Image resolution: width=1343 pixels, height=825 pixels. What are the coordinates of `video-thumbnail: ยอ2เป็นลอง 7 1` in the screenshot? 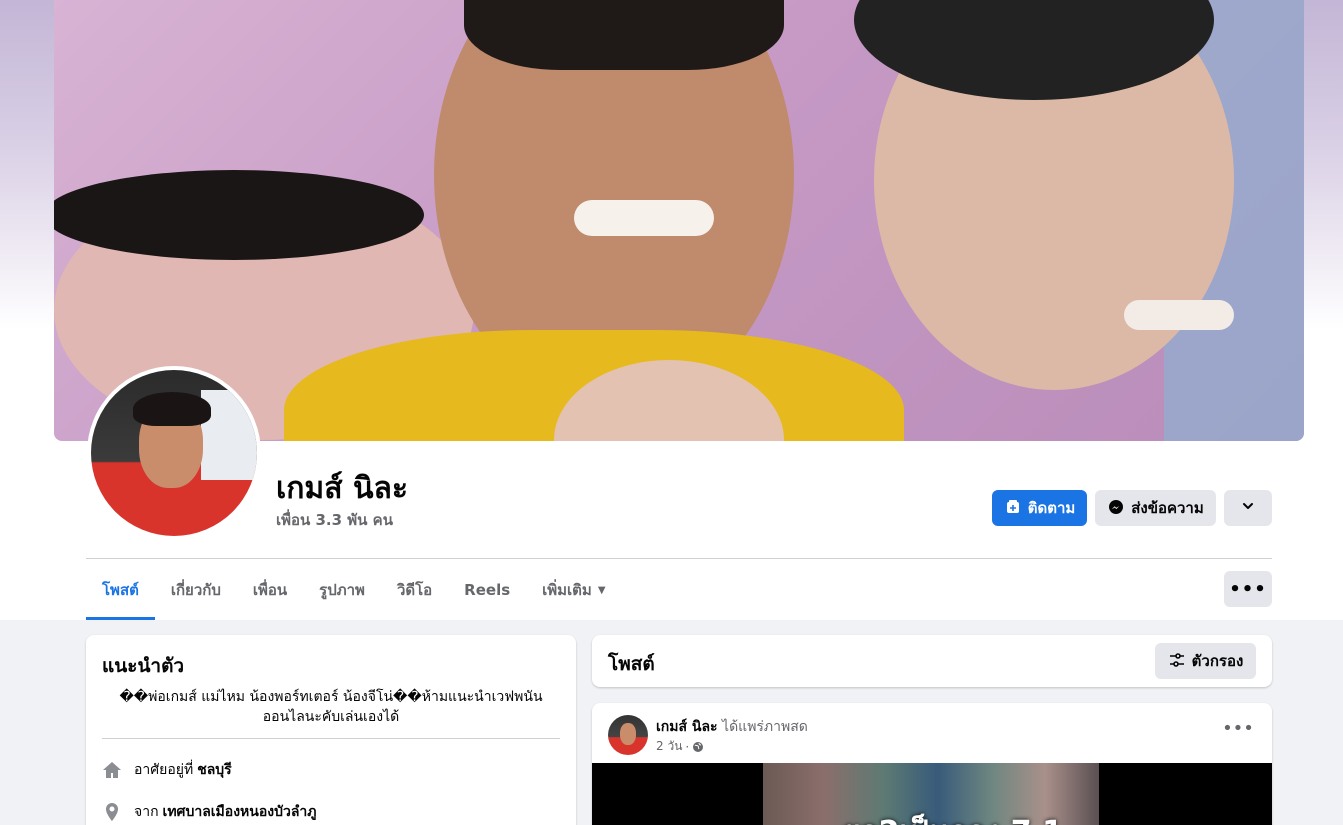 It's located at (931, 794).